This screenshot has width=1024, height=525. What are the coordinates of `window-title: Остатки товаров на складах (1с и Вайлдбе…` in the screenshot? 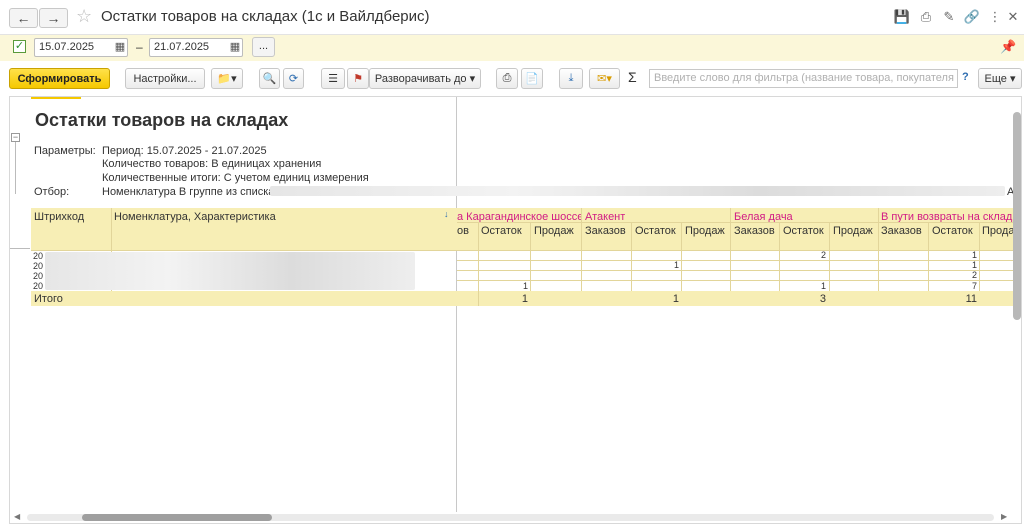 It's located at (265, 16).